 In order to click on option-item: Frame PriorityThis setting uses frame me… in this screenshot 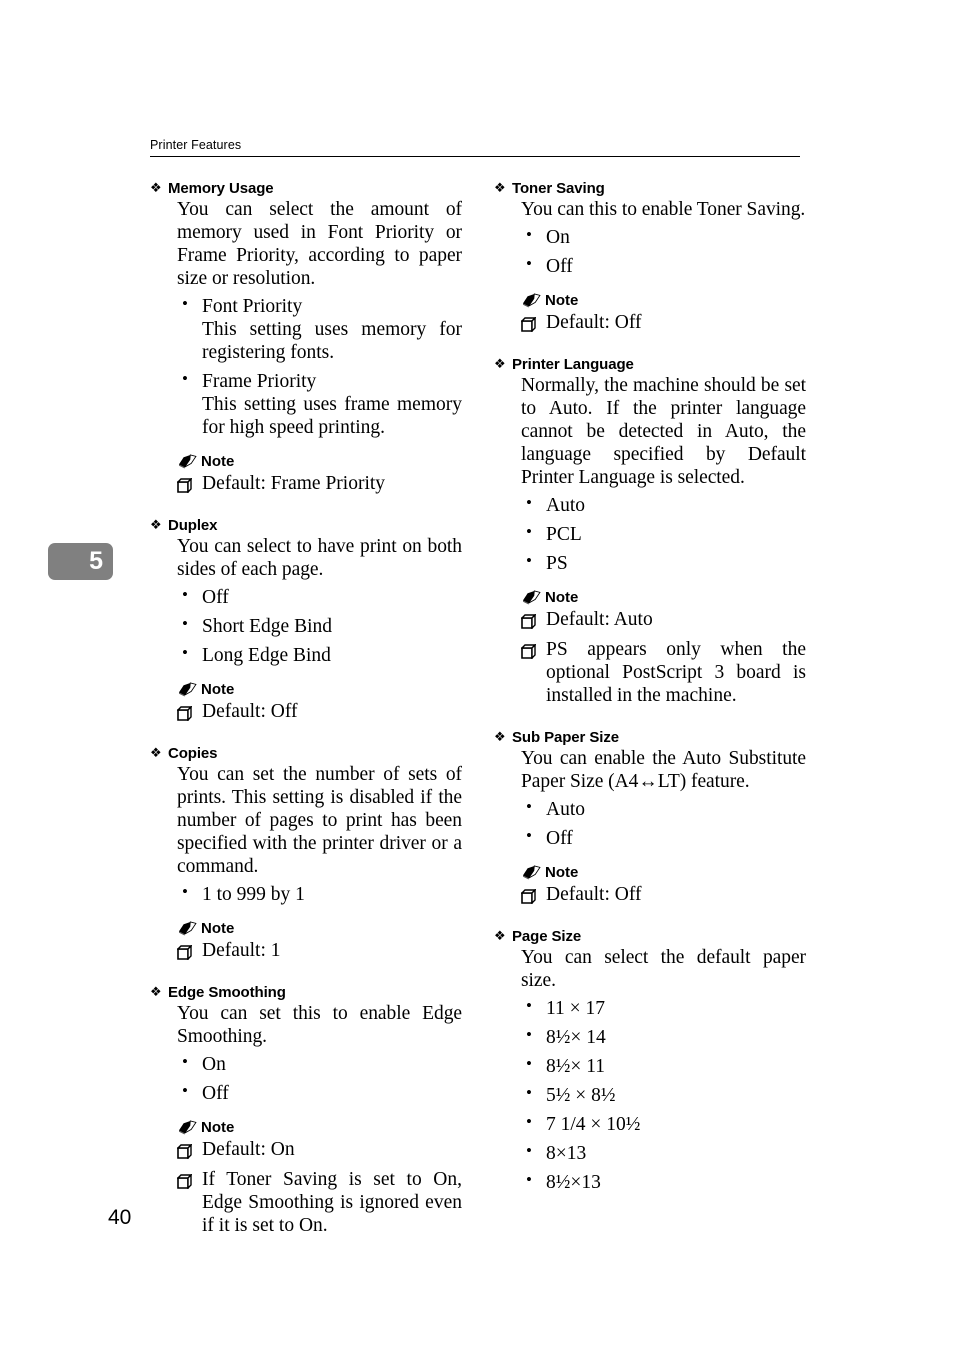, I will do `click(319, 404)`.